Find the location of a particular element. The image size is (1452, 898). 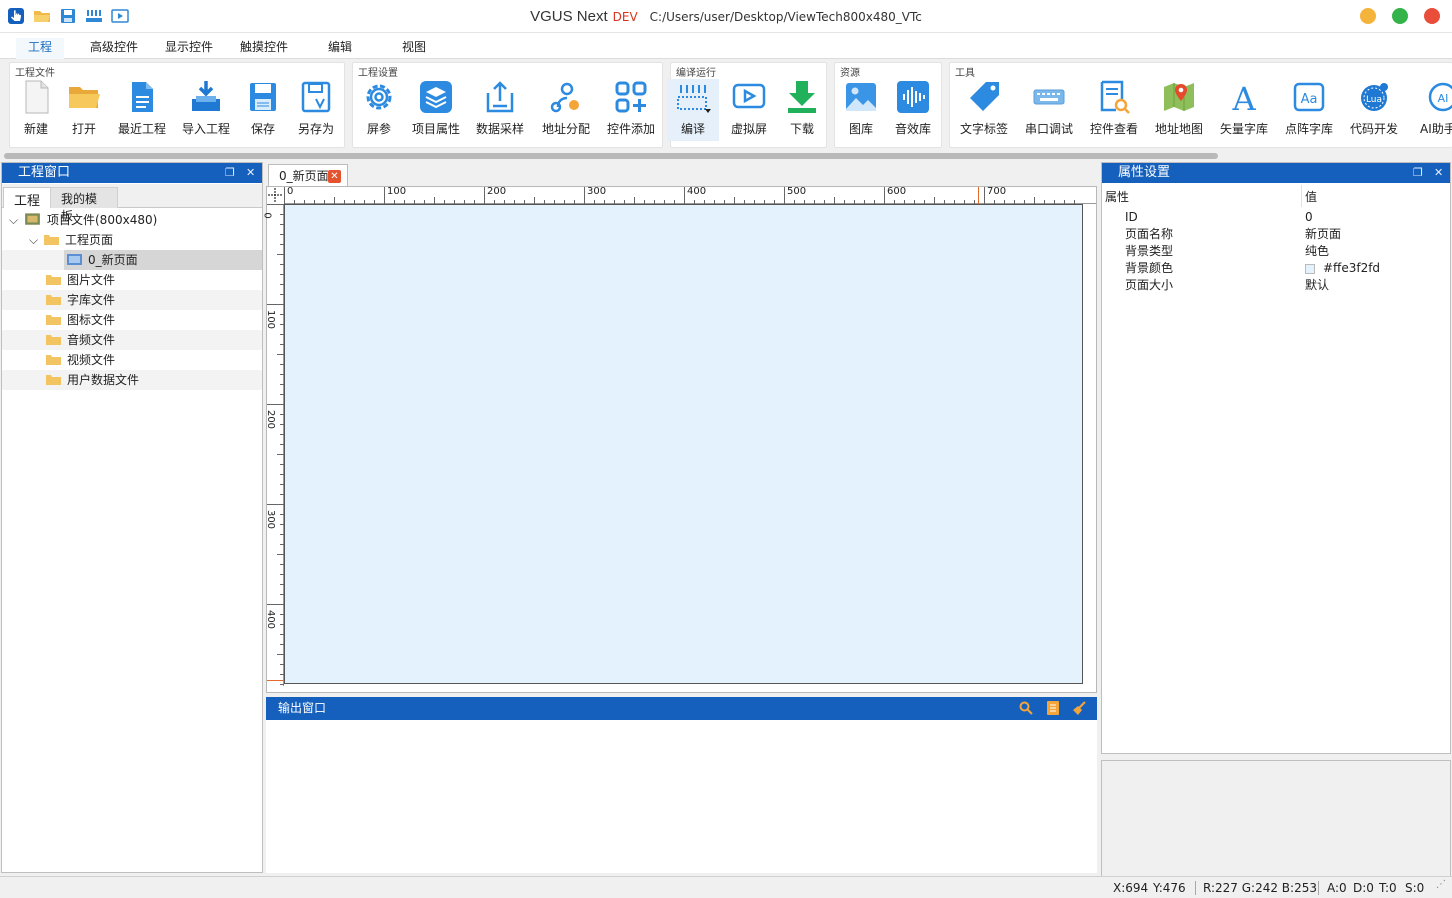

close-tab-icon: ✕ is located at coordinates (334, 176).